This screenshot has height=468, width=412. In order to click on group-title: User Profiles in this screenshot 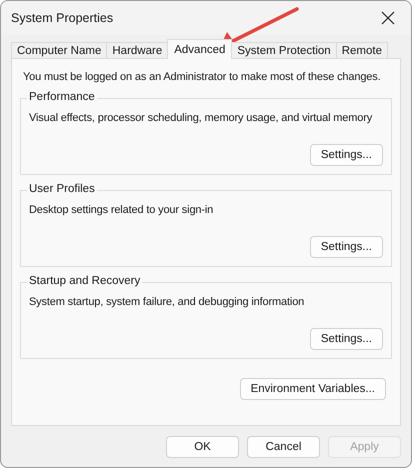, I will do `click(62, 189)`.